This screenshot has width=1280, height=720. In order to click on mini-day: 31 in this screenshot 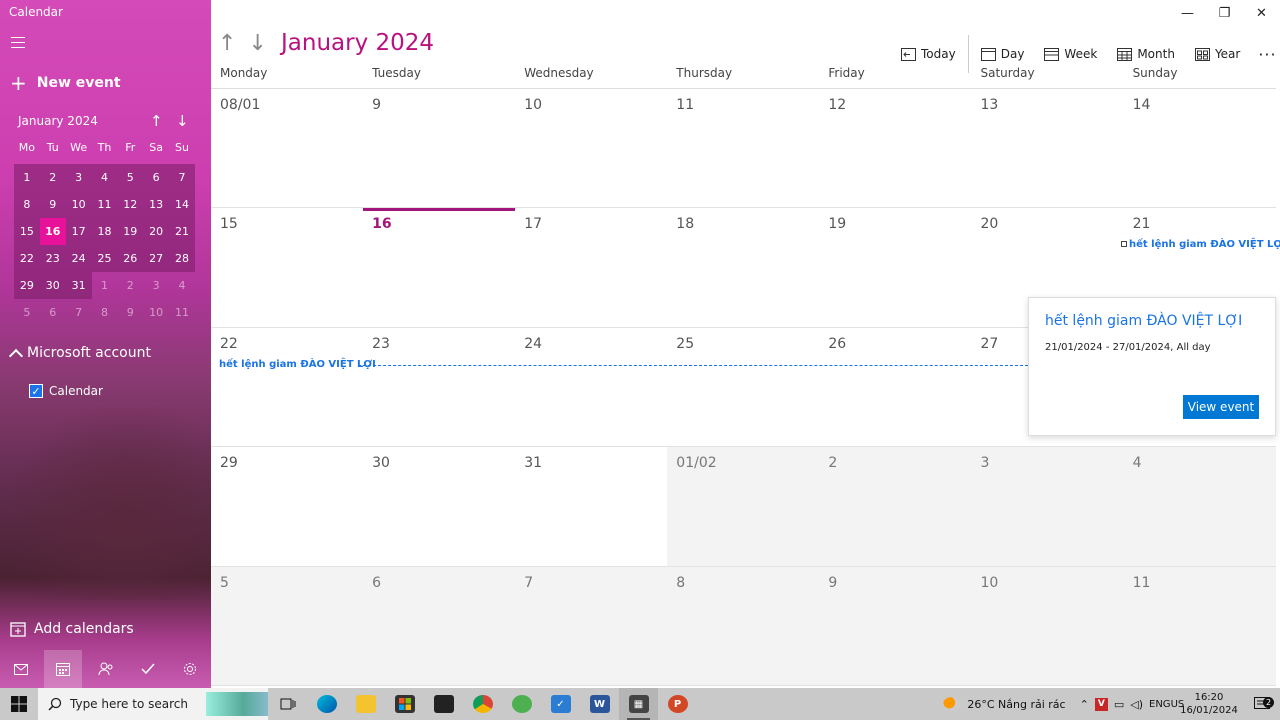, I will do `click(78, 285)`.